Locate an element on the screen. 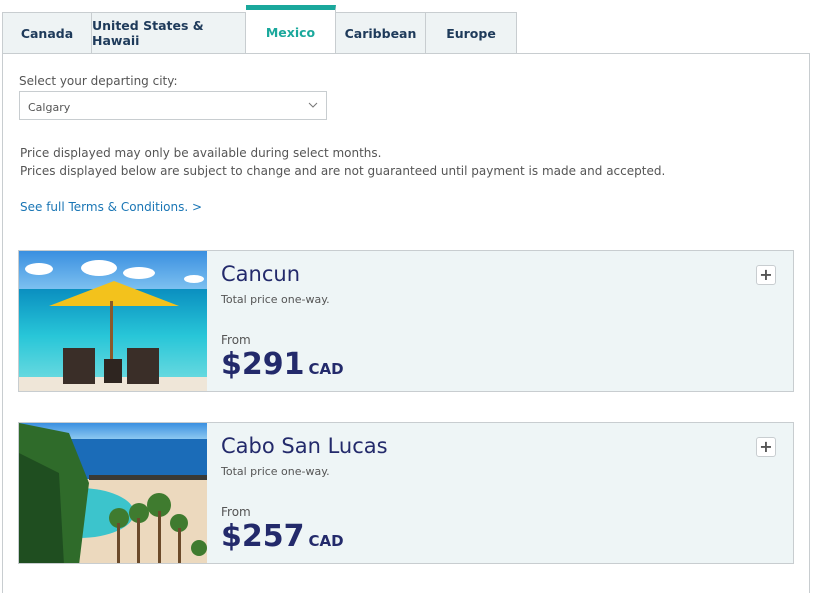 The height and width of the screenshot is (593, 826). destination-image-cancun is located at coordinates (113, 321).